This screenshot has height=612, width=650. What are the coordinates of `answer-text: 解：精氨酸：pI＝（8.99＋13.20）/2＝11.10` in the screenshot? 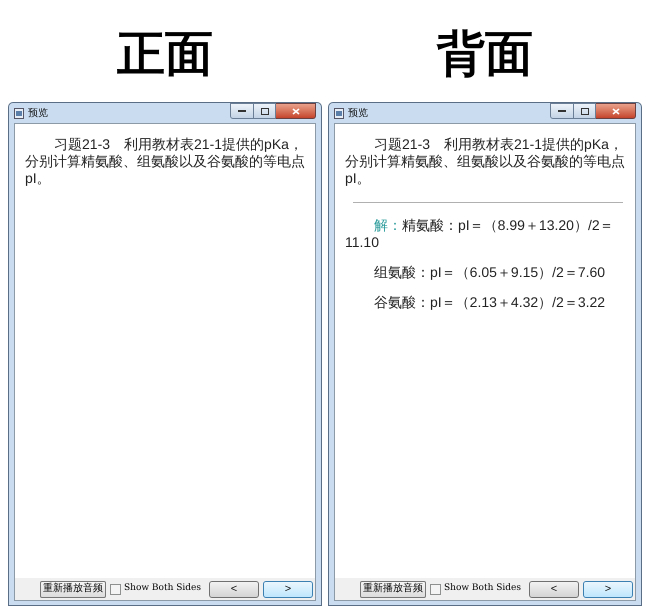 It's located at (480, 234).